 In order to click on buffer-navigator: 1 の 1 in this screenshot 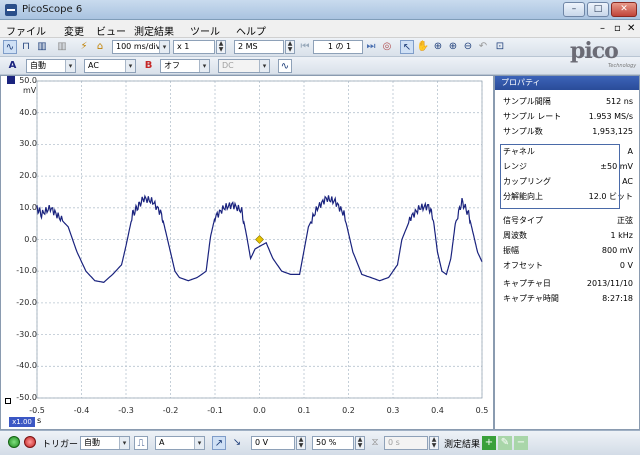, I will do `click(338, 47)`.